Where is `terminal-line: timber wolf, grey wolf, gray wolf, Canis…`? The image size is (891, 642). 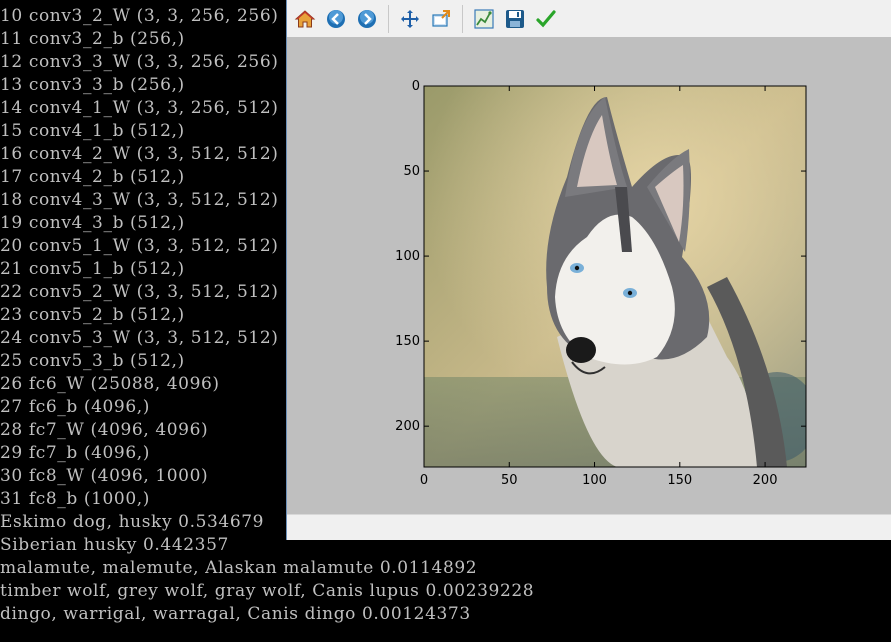
terminal-line: timber wolf, grey wolf, gray wolf, Canis… is located at coordinates (267, 591).